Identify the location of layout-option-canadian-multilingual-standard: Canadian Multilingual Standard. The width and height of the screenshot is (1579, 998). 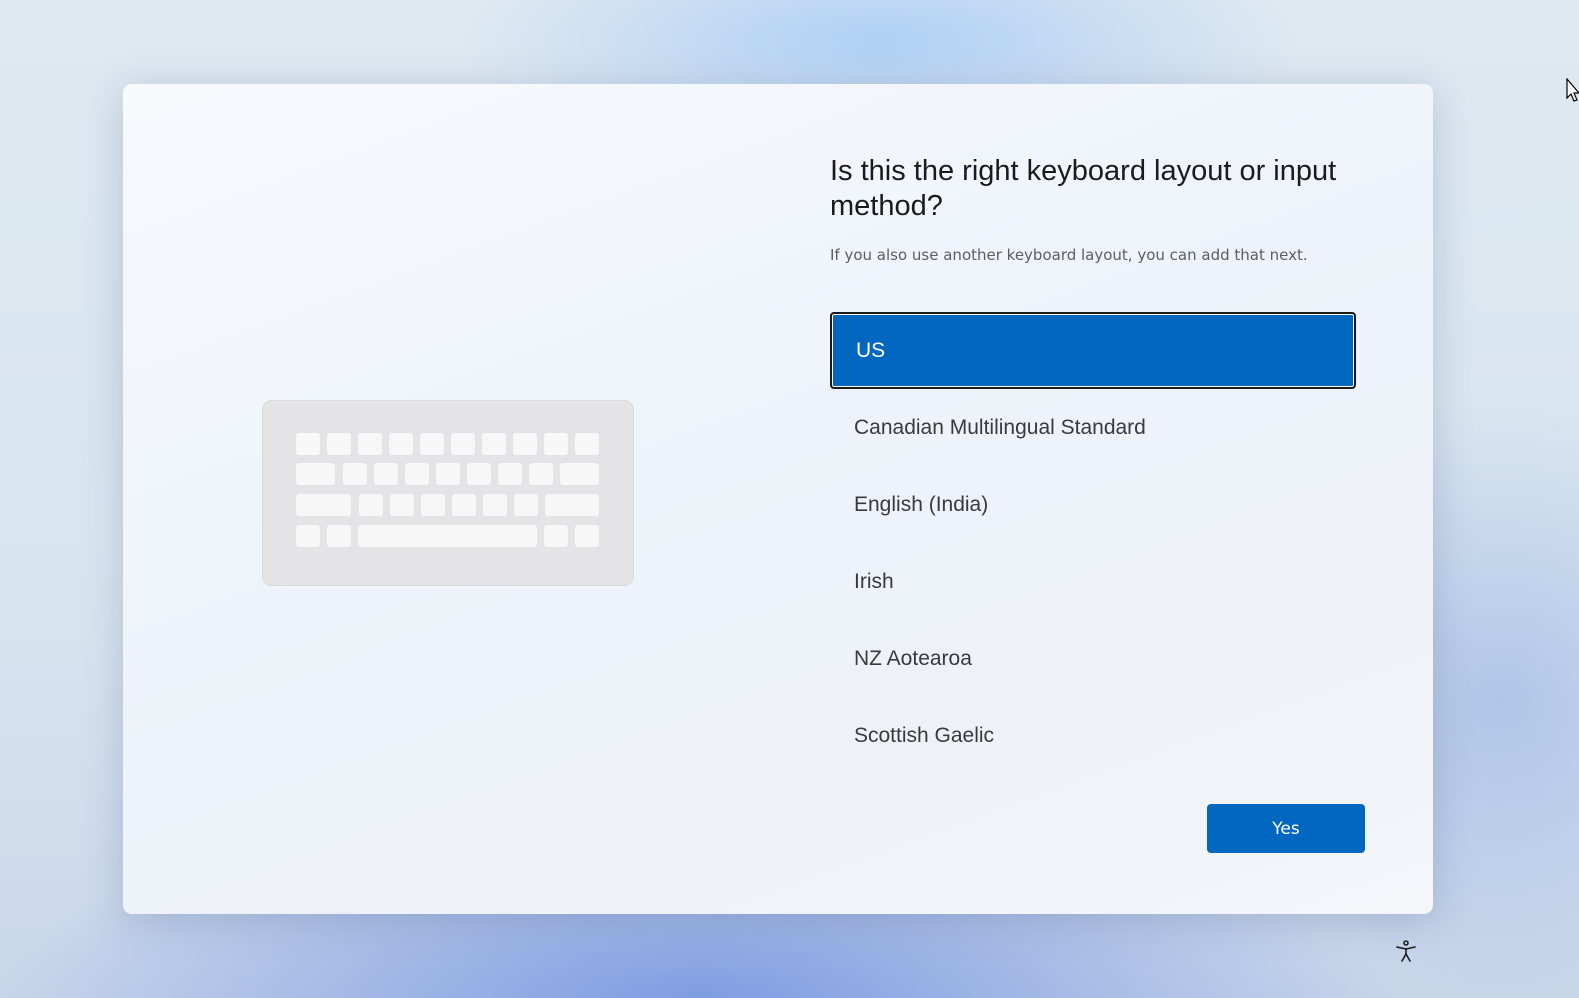
(1093, 427).